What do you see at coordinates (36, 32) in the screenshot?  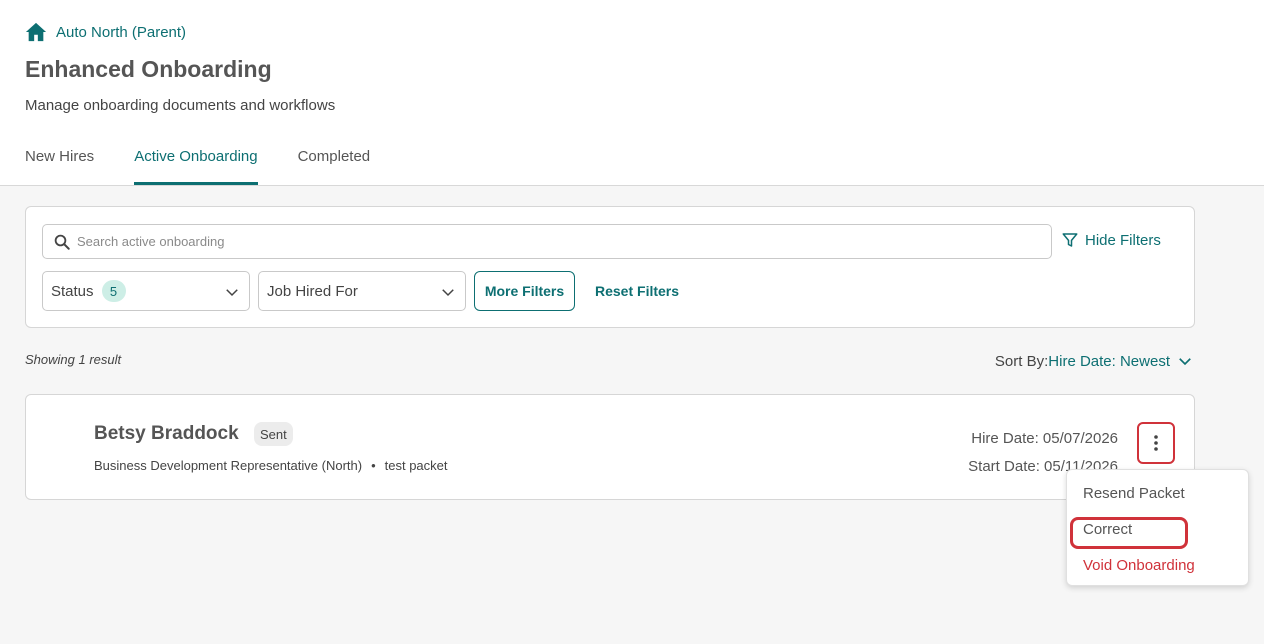 I see `home-icon` at bounding box center [36, 32].